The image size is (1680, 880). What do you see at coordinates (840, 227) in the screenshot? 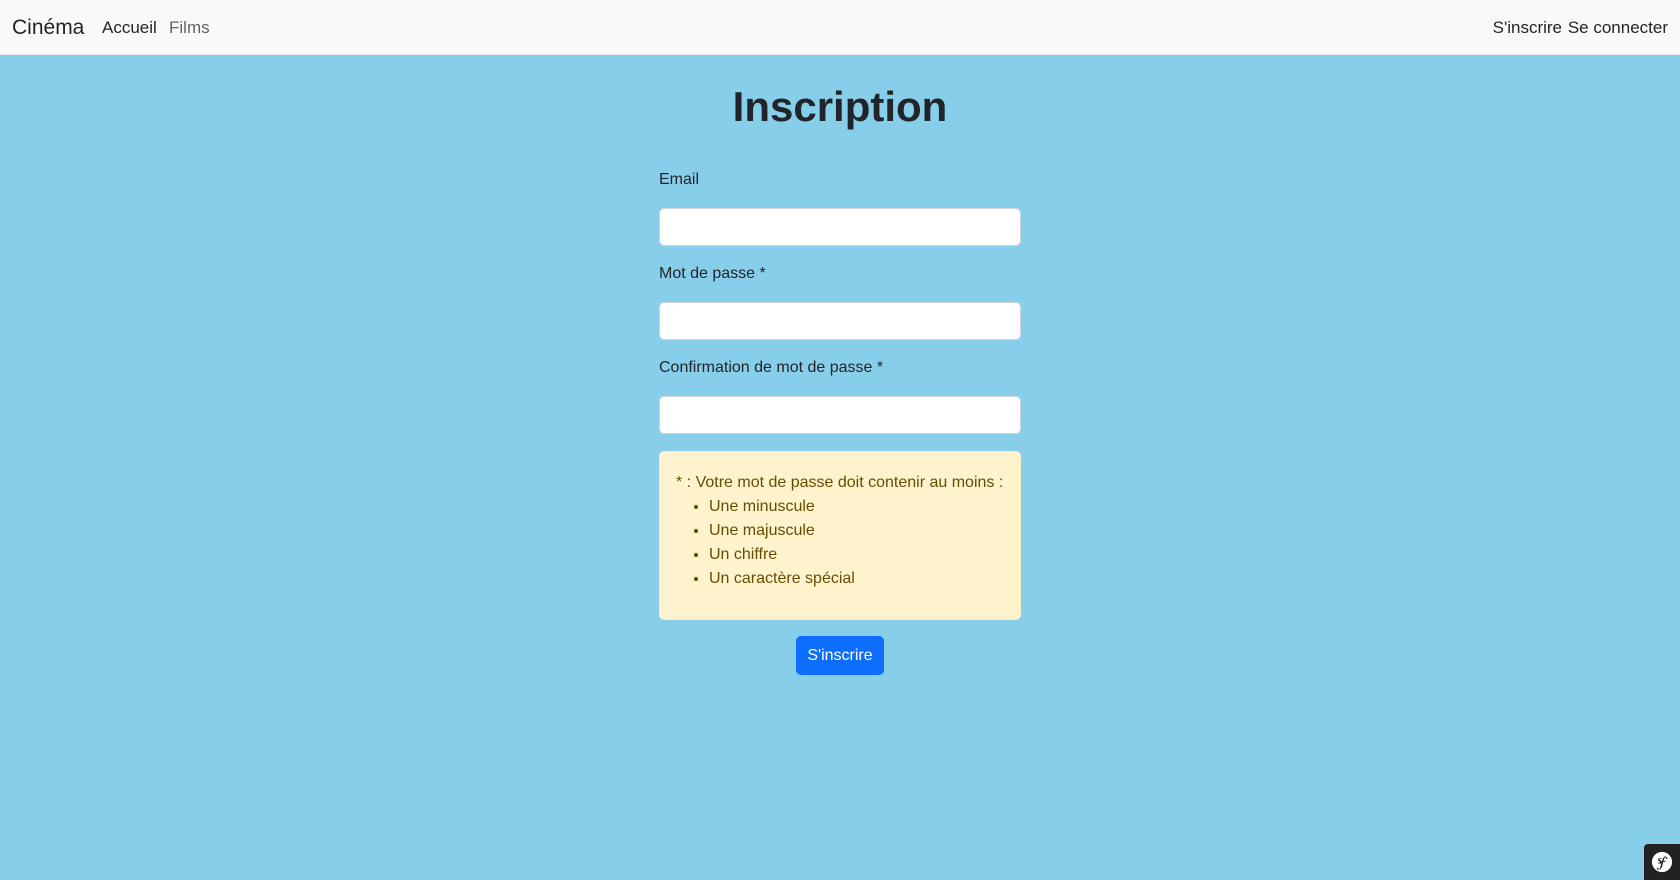
I see `email-field` at bounding box center [840, 227].